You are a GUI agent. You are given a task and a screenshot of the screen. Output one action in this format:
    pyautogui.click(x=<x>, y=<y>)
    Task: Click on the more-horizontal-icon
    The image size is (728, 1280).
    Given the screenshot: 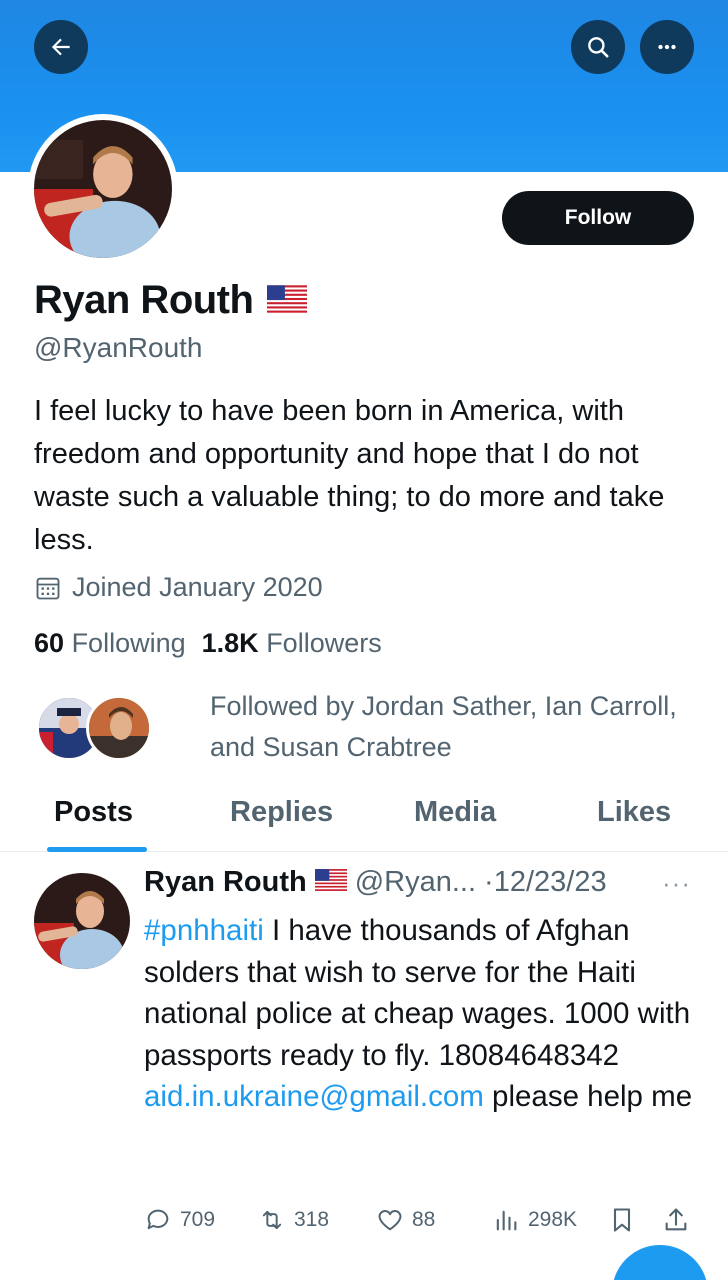 What is the action you would take?
    pyautogui.click(x=667, y=47)
    